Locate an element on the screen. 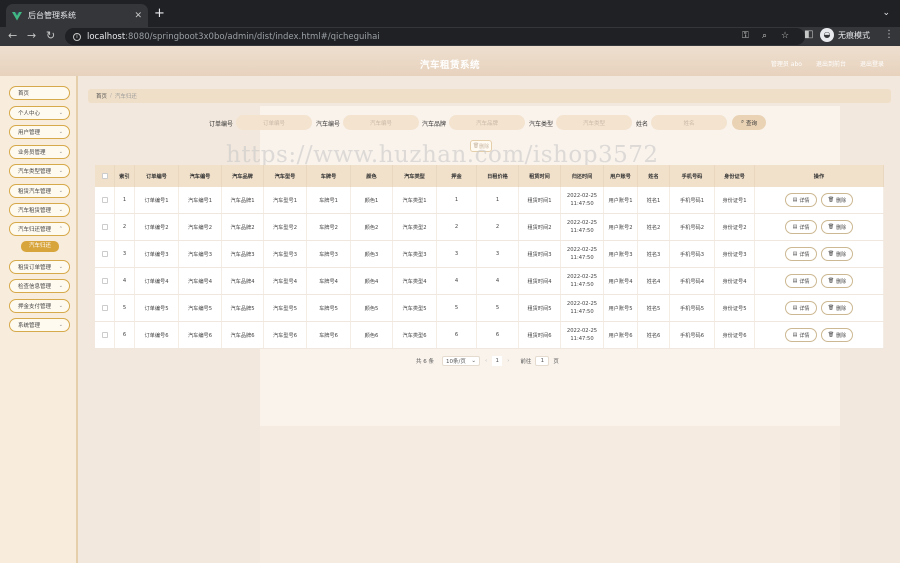  cell-deposit: 3 is located at coordinates (457, 254).